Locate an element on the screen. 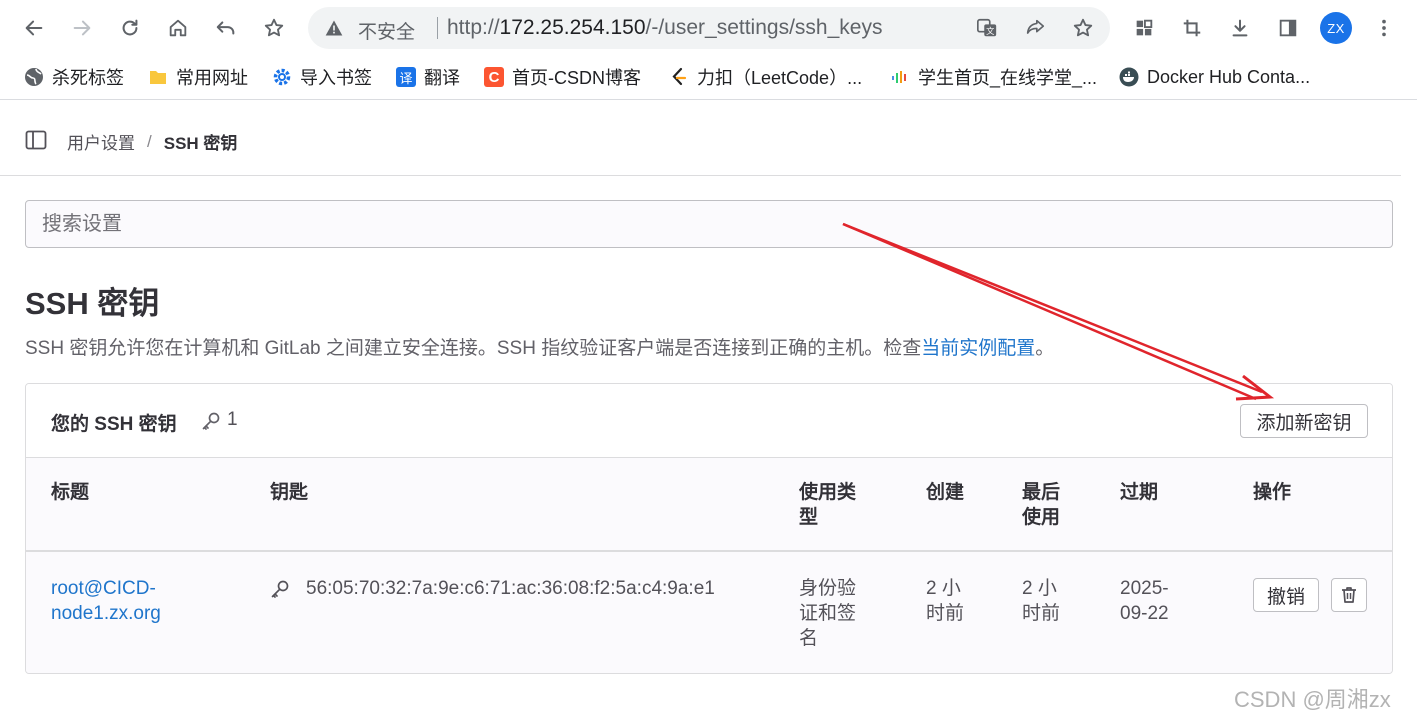 The height and width of the screenshot is (721, 1417). column-usage-type-line: 使用类 is located at coordinates (828, 492).